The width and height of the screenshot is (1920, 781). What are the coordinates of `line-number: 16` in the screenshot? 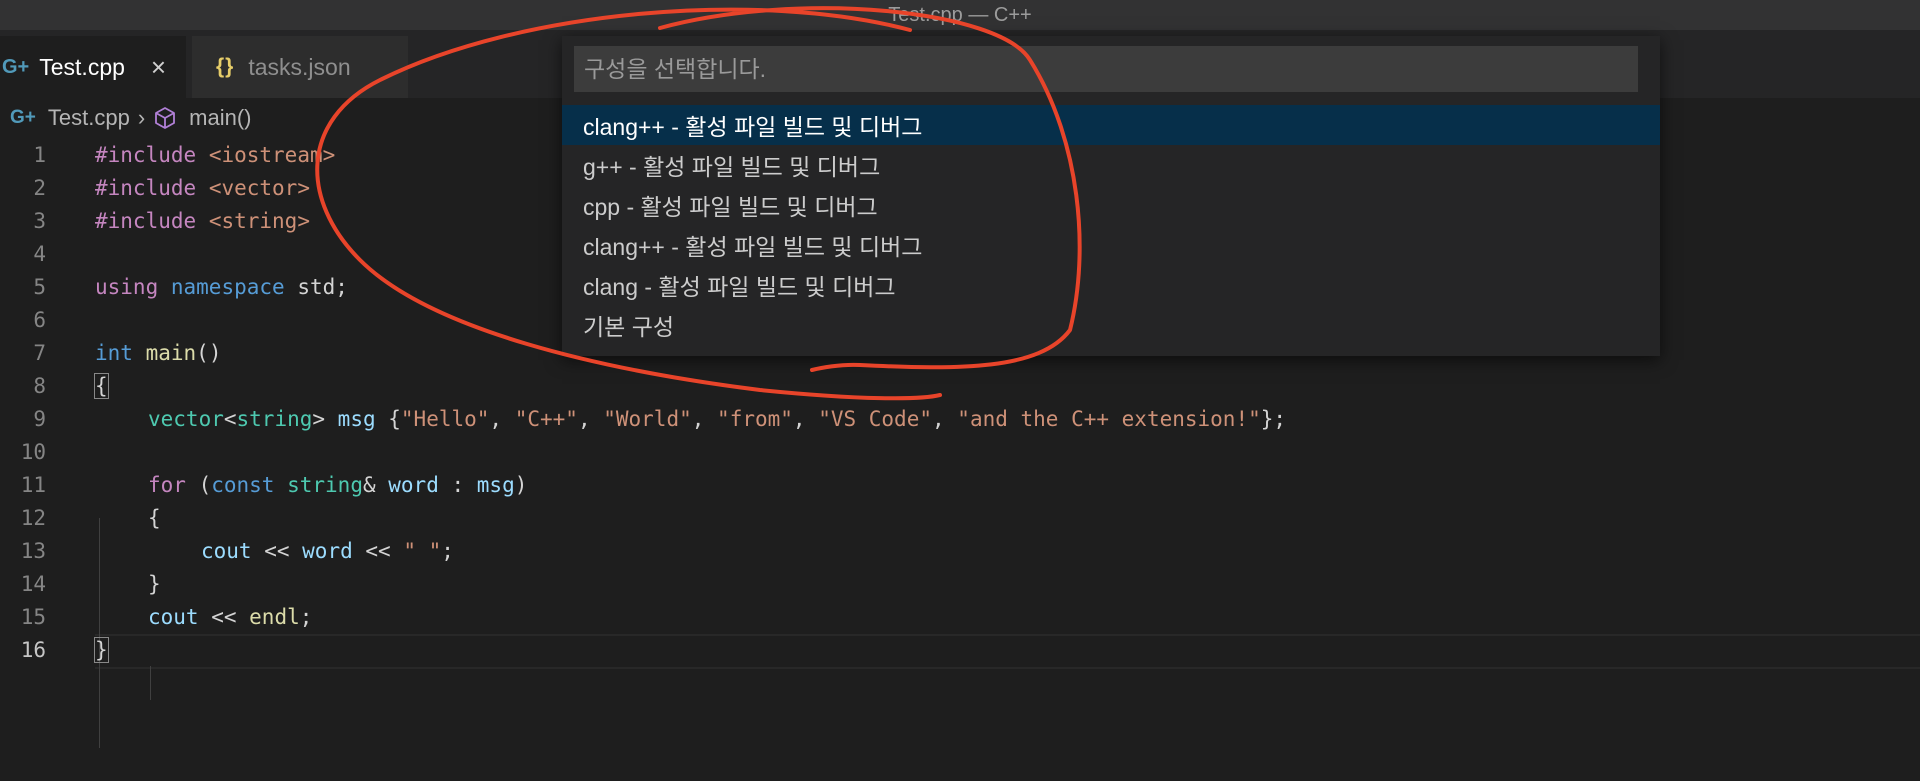 It's located at (33, 649).